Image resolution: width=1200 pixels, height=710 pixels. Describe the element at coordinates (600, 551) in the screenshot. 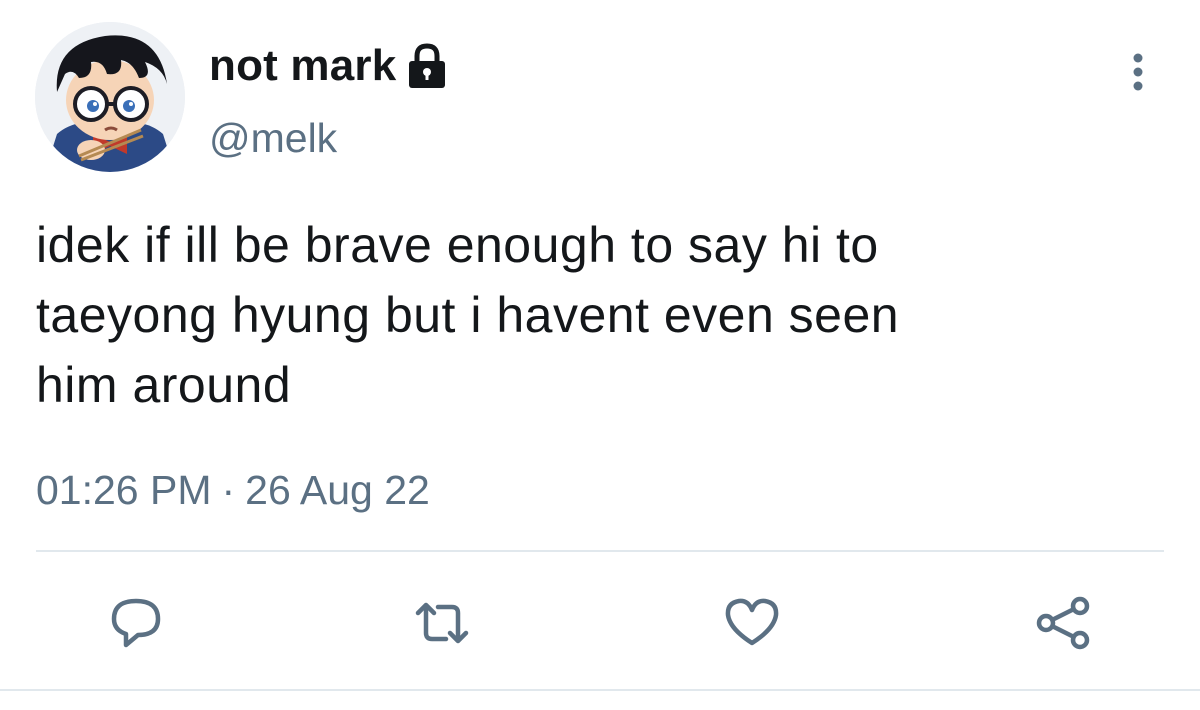

I see `divider` at that location.